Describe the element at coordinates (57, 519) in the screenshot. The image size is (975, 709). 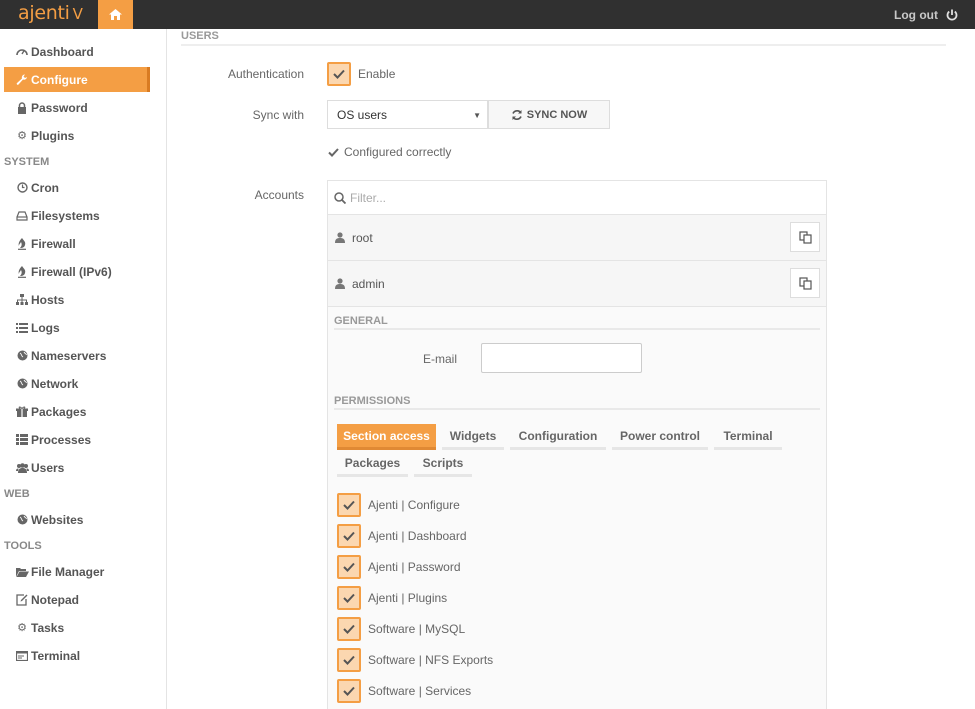
I see `sidebar-item-label: Websites` at that location.